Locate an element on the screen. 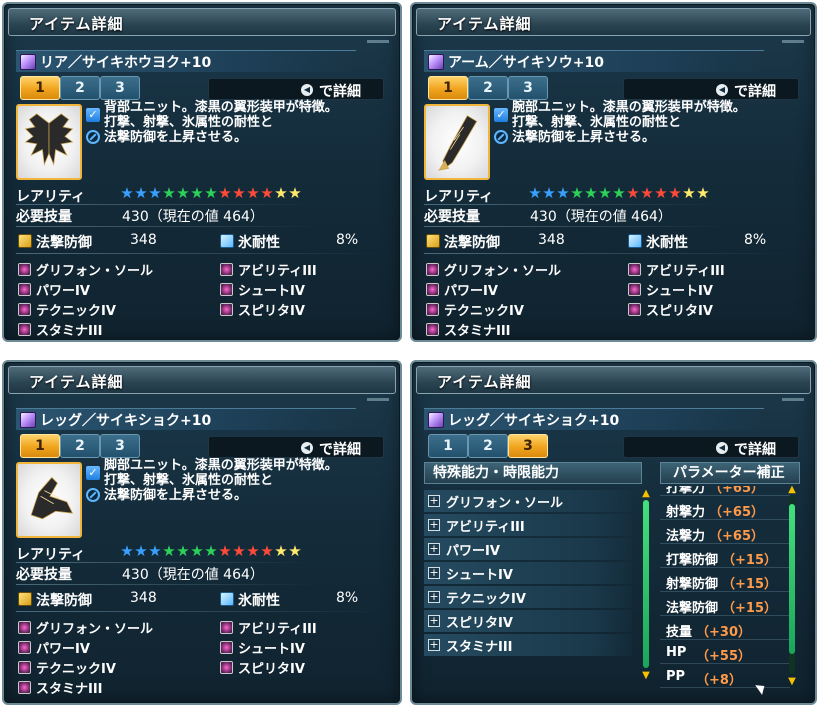  affix-name: テクニックIV is located at coordinates (76, 311).